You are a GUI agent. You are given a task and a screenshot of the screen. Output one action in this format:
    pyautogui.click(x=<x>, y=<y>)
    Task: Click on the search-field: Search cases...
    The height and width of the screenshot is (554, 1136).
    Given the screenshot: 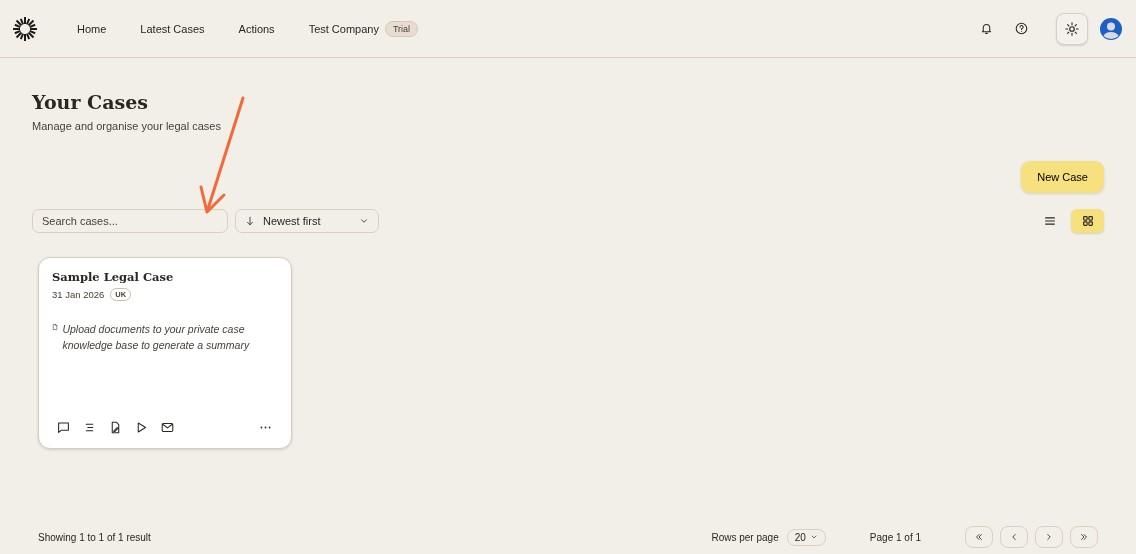 What is the action you would take?
    pyautogui.click(x=130, y=221)
    